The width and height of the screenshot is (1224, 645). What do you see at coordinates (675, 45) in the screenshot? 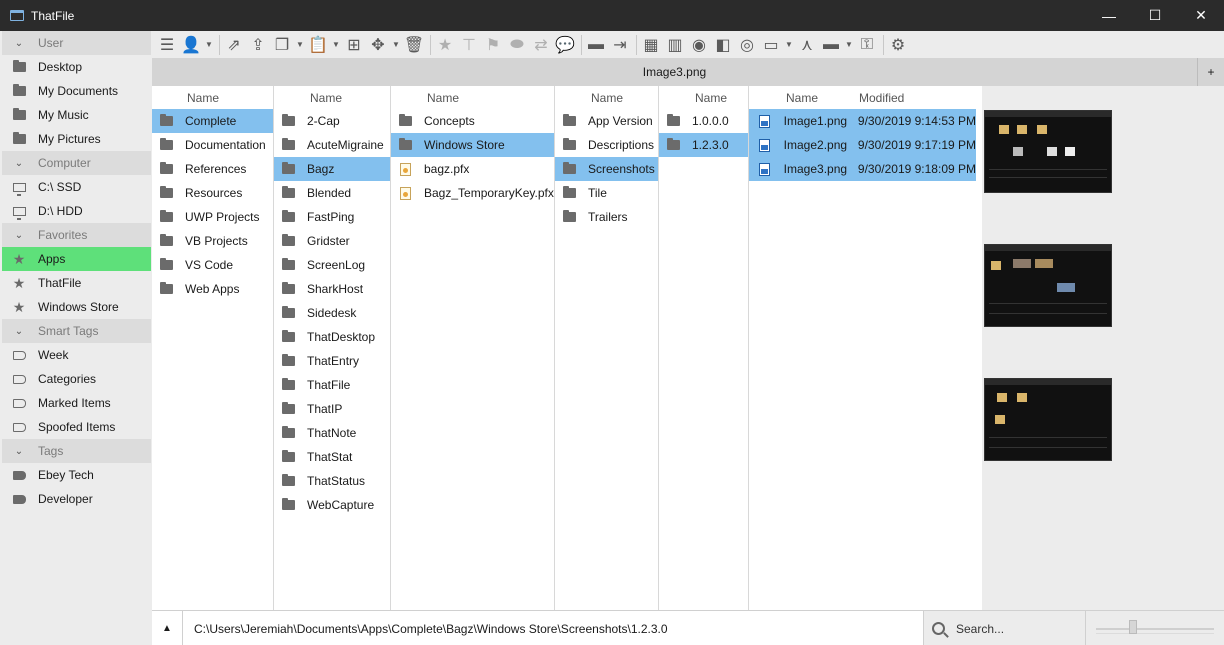
I see `columns-view-icon: ▥` at bounding box center [675, 45].